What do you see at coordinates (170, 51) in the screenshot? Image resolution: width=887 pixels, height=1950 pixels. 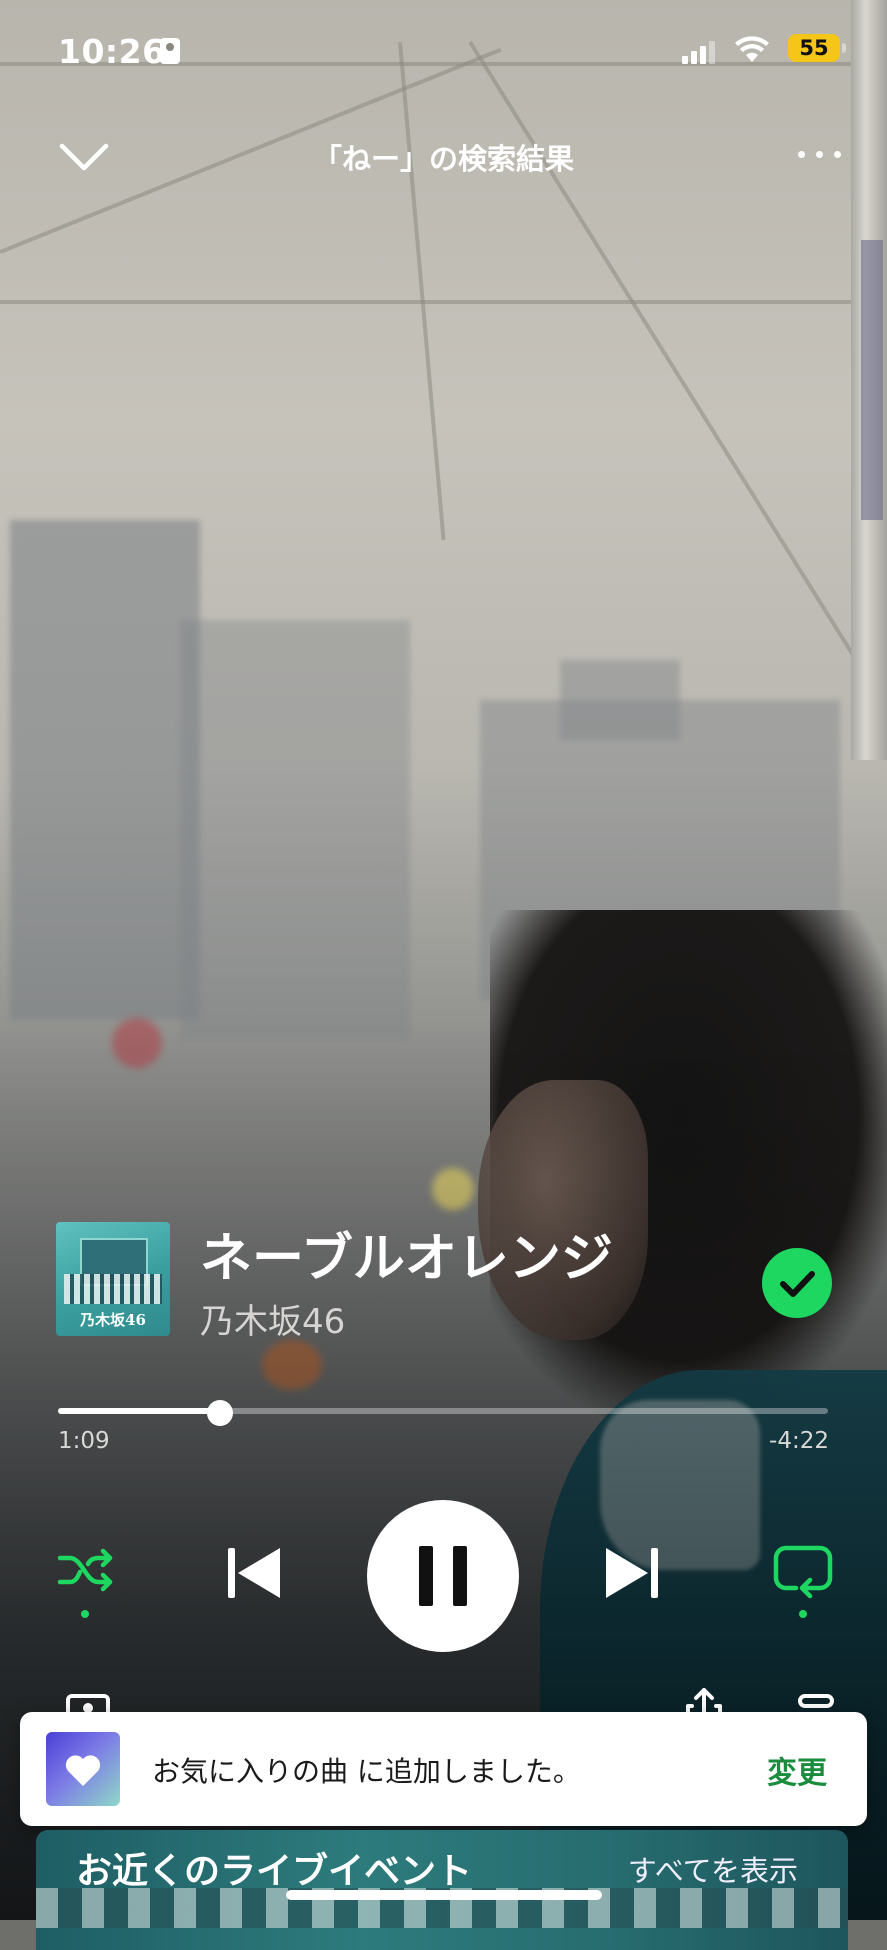 I see `focus-mode-icon` at bounding box center [170, 51].